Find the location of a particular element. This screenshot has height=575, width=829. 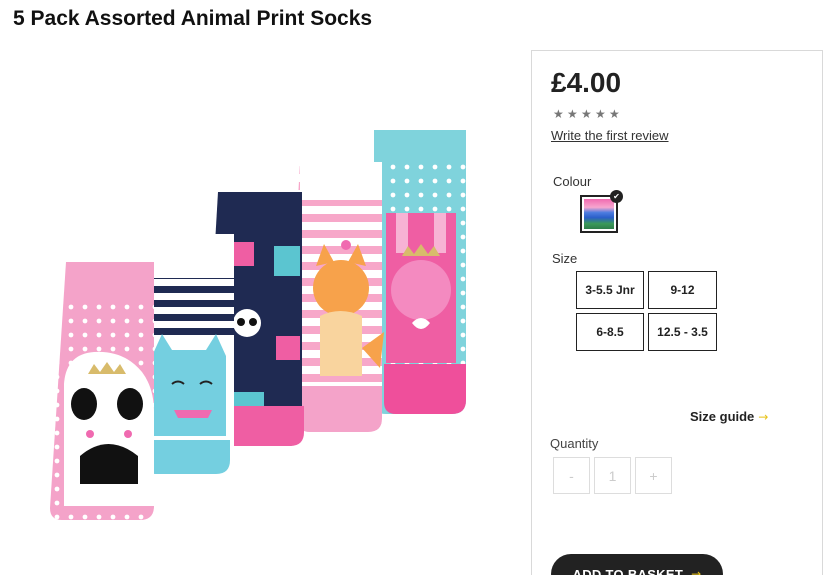

quantity-input: 1 is located at coordinates (612, 475).